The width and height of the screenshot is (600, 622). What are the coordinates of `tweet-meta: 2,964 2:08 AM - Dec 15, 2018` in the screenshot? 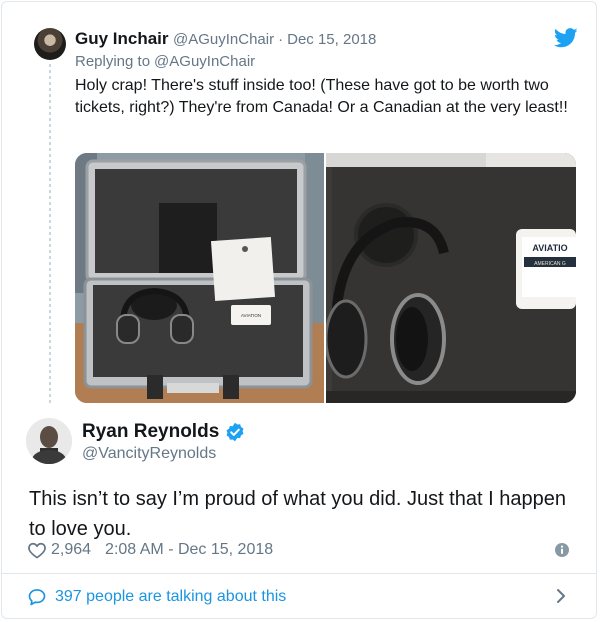 It's located at (150, 550).